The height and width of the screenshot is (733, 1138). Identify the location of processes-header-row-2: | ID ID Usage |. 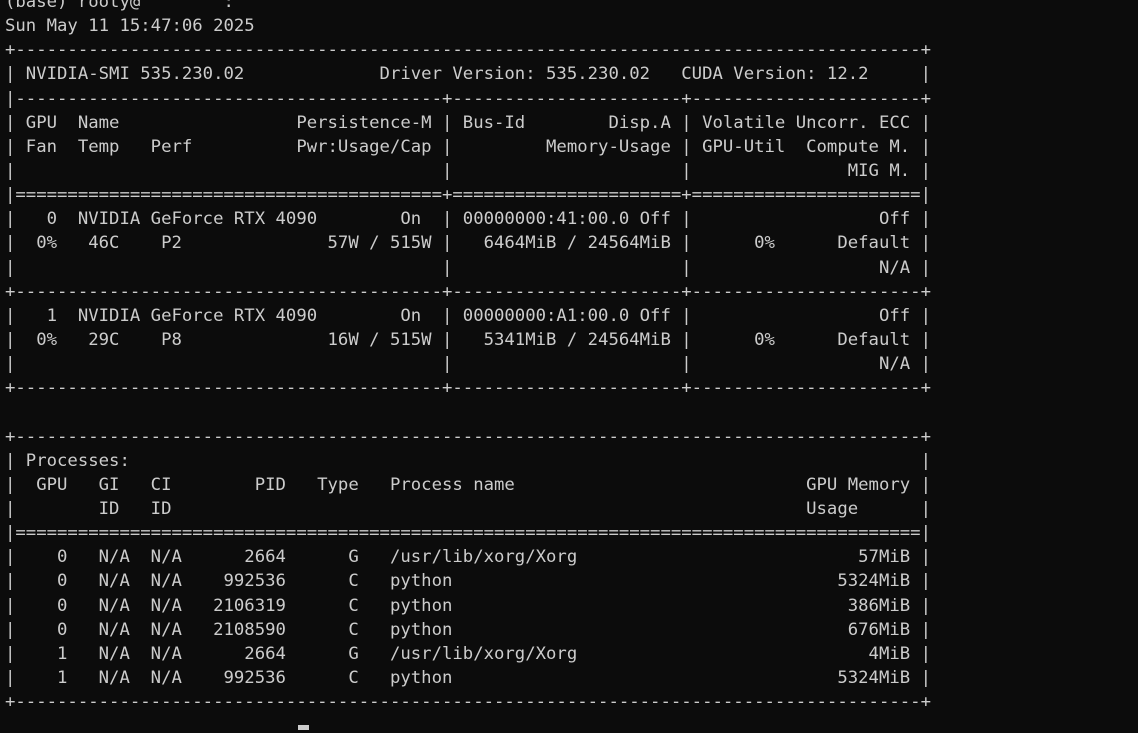
(468, 508).